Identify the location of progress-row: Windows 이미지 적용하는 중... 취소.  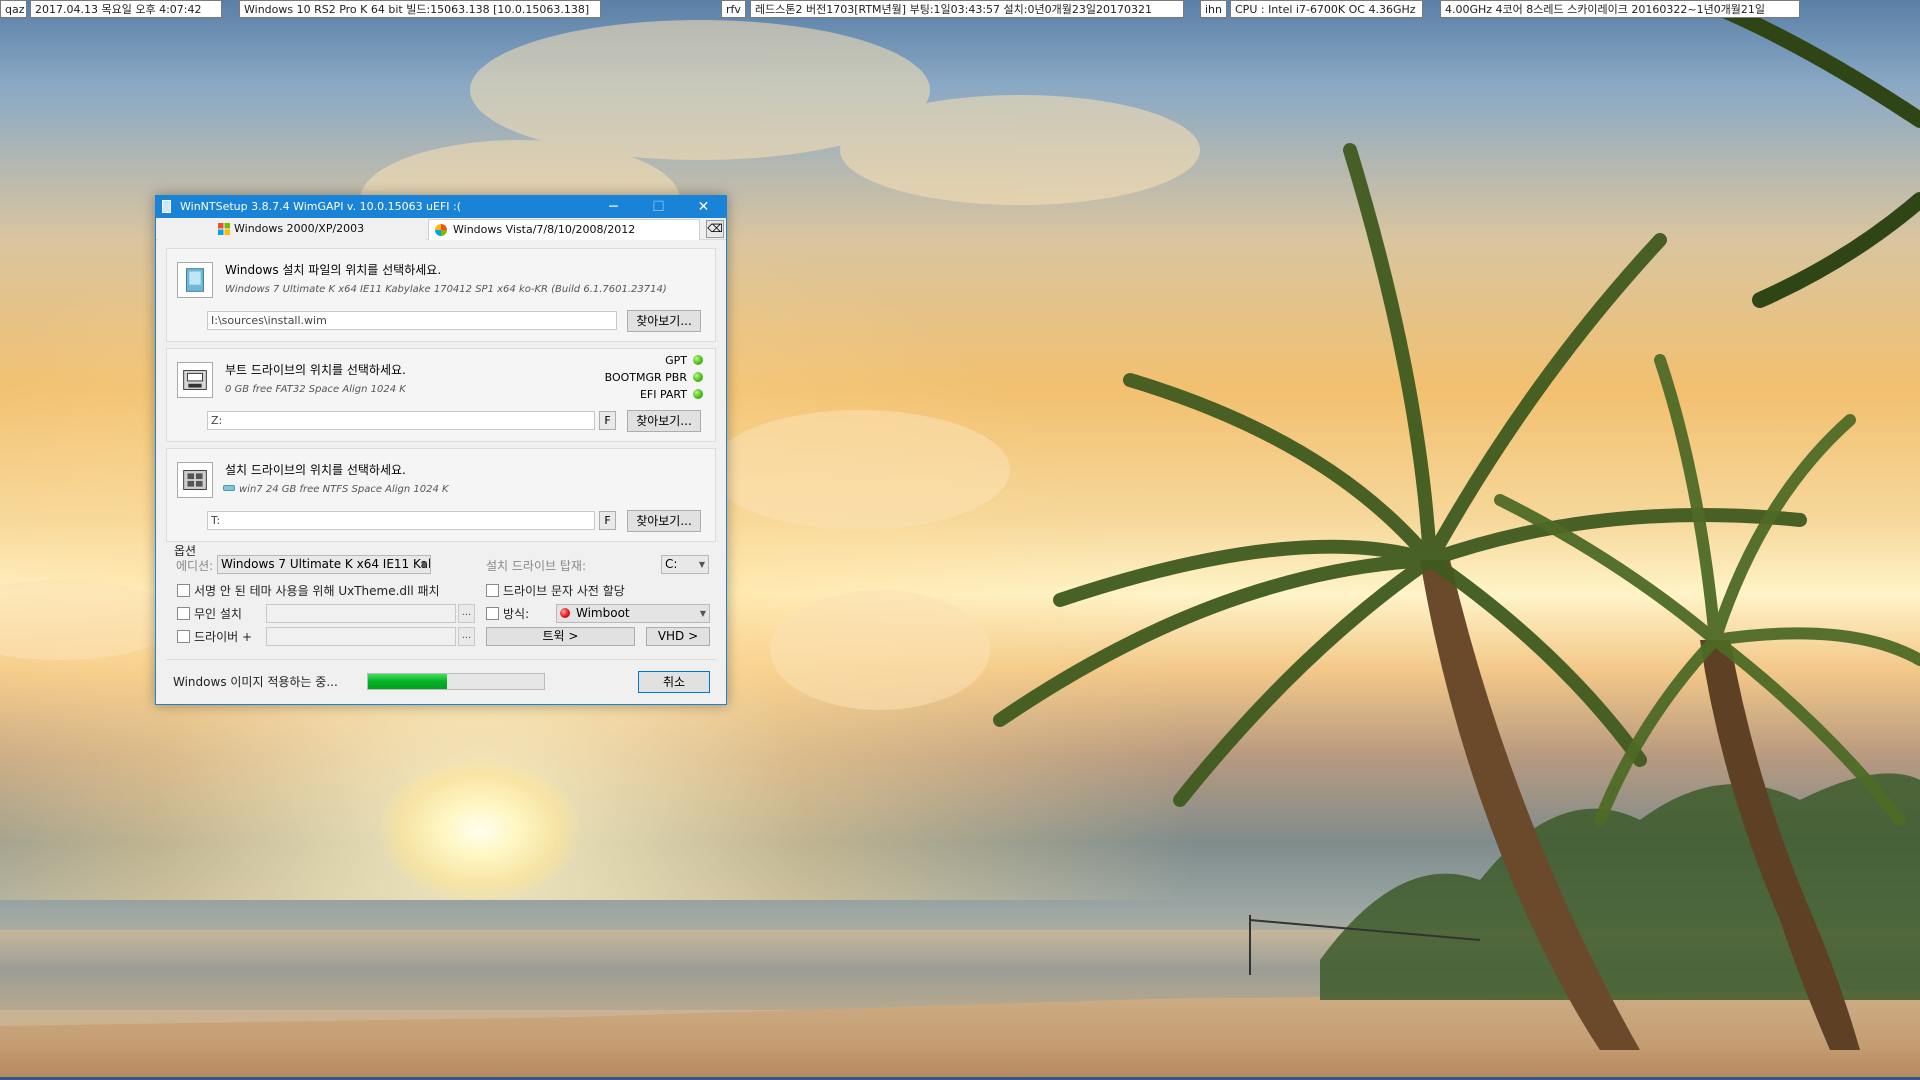
(441, 677).